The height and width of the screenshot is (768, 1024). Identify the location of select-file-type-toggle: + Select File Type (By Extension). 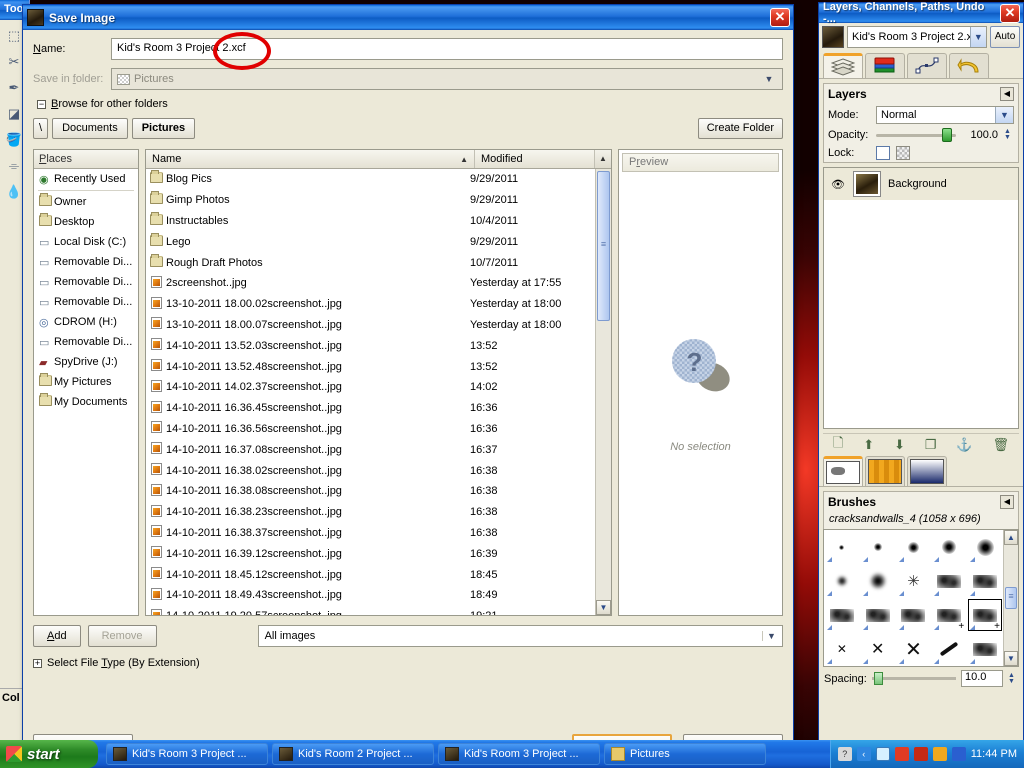
(408, 663).